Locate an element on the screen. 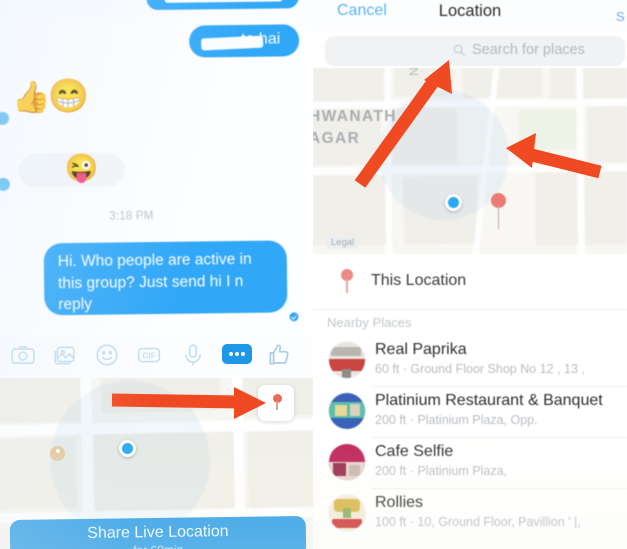 Image resolution: width=627 pixels, height=549 pixels. svg-text: GIF is located at coordinates (148, 356).